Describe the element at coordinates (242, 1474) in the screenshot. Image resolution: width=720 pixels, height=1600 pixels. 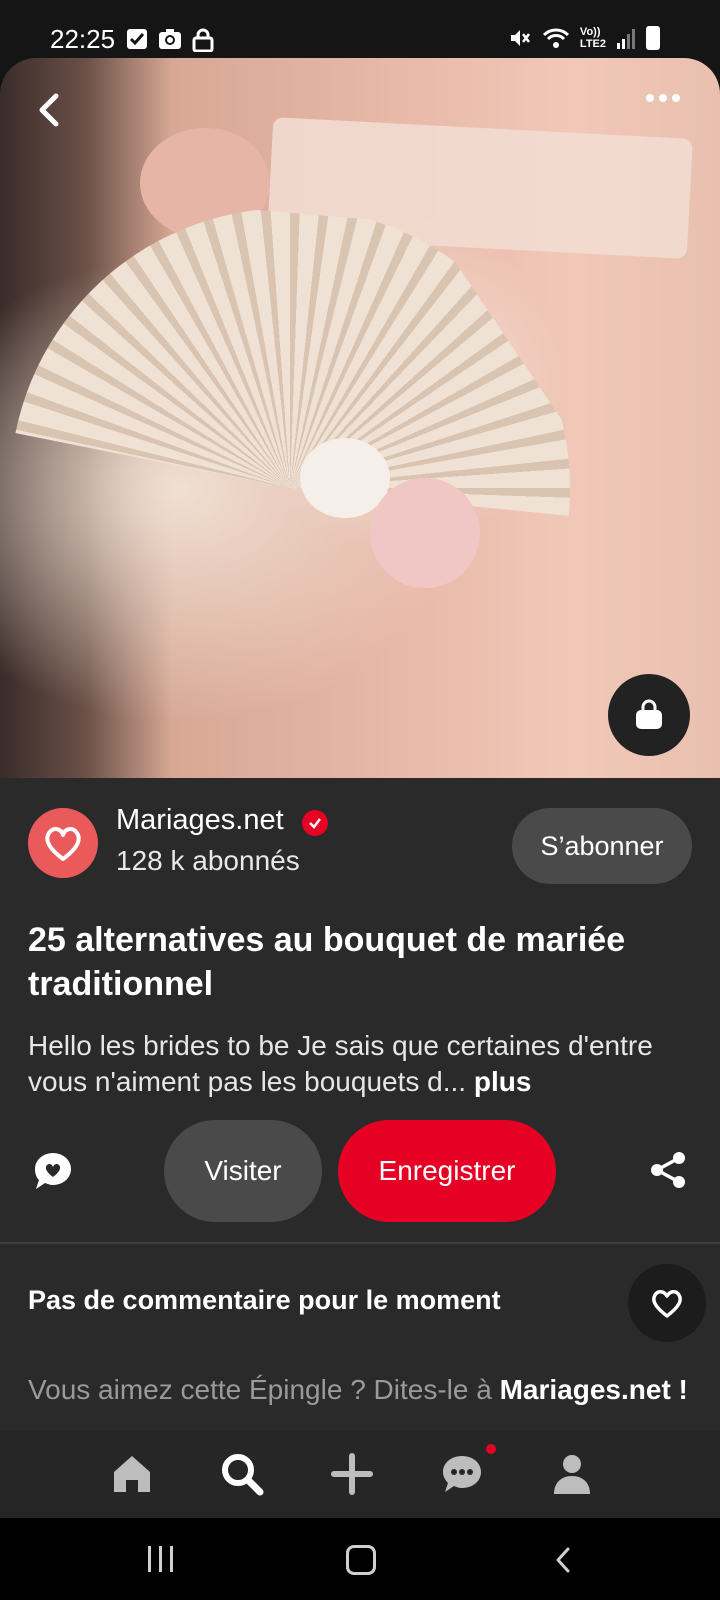
I see `search-icon` at that location.